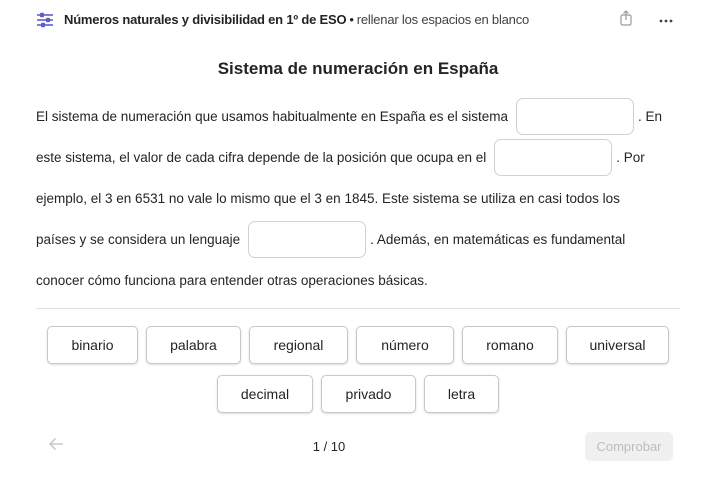 This screenshot has width=724, height=497. What do you see at coordinates (362, 446) in the screenshot?
I see `footer: 1 / 10 Comprobar` at bounding box center [362, 446].